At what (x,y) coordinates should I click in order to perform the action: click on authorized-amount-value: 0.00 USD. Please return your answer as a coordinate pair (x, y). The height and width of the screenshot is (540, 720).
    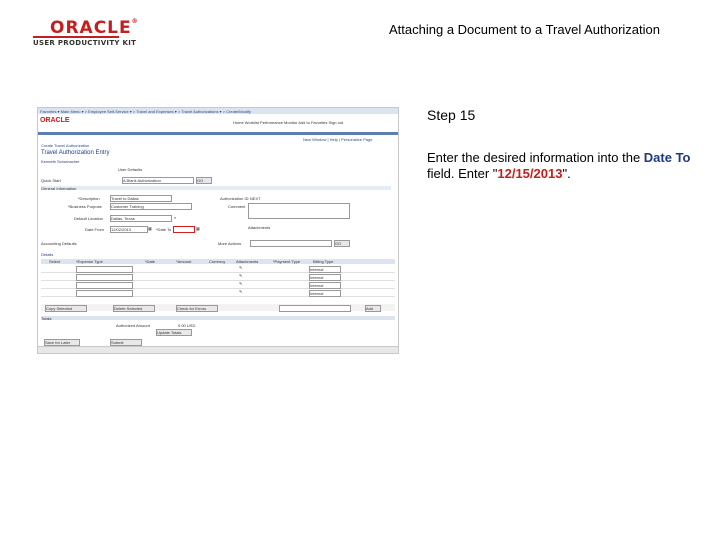
    Looking at the image, I should click on (187, 325).